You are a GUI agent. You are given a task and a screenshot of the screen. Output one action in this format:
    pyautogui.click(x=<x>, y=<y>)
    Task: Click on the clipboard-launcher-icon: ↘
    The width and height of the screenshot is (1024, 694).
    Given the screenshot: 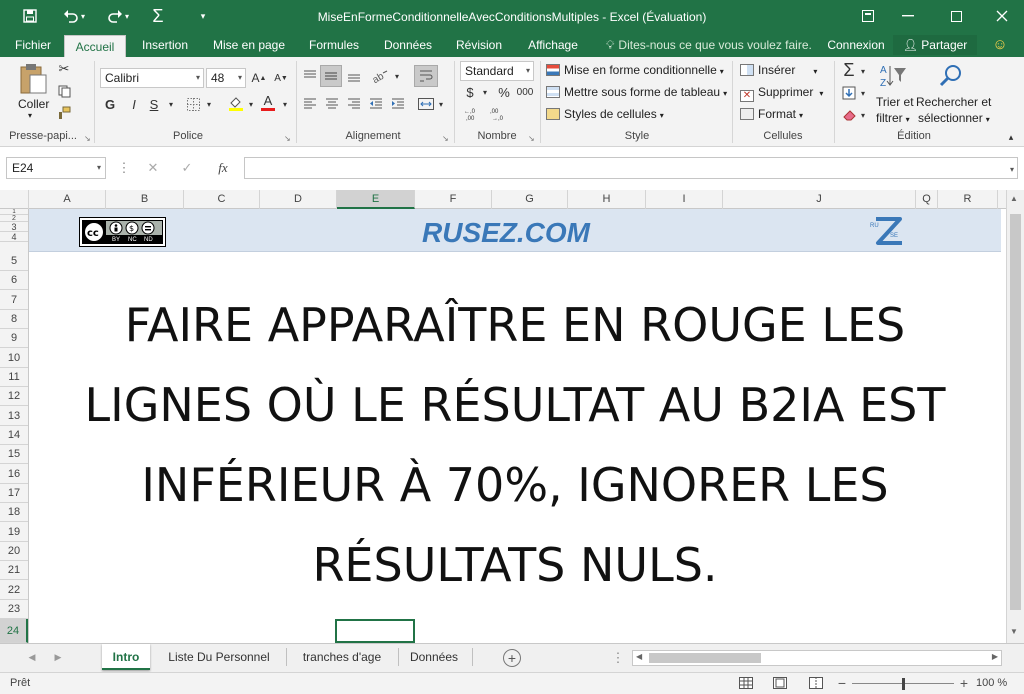 What is the action you would take?
    pyautogui.click(x=87, y=138)
    